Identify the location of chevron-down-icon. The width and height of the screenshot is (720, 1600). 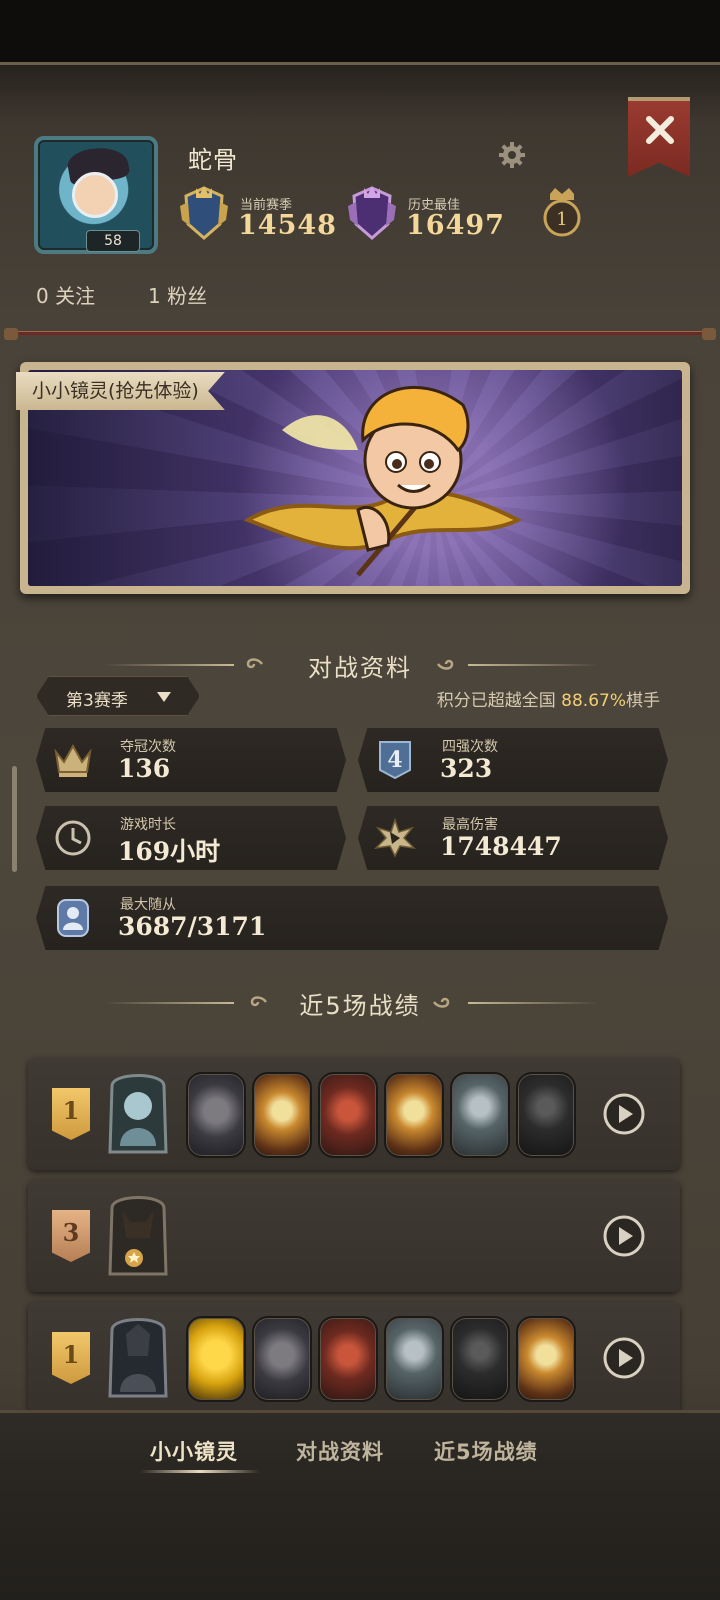
(164, 697).